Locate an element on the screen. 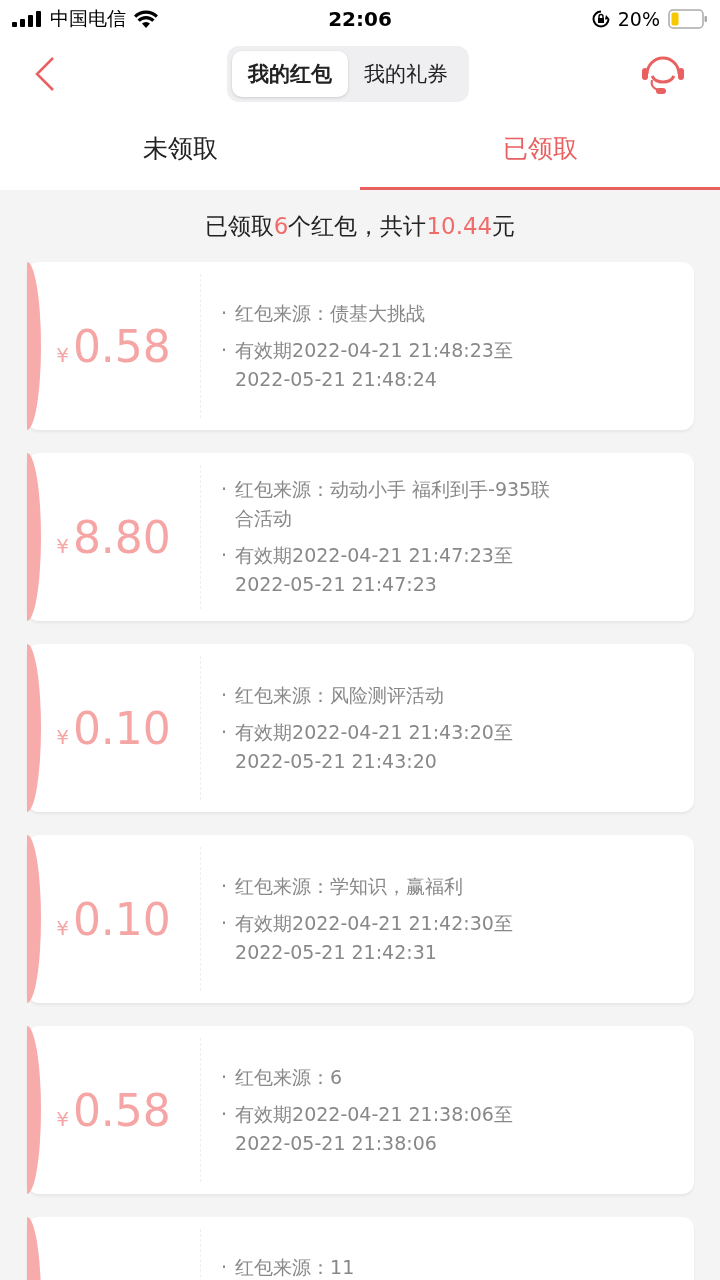 The height and width of the screenshot is (1280, 720). amount-value: 8.80 is located at coordinates (121, 537).